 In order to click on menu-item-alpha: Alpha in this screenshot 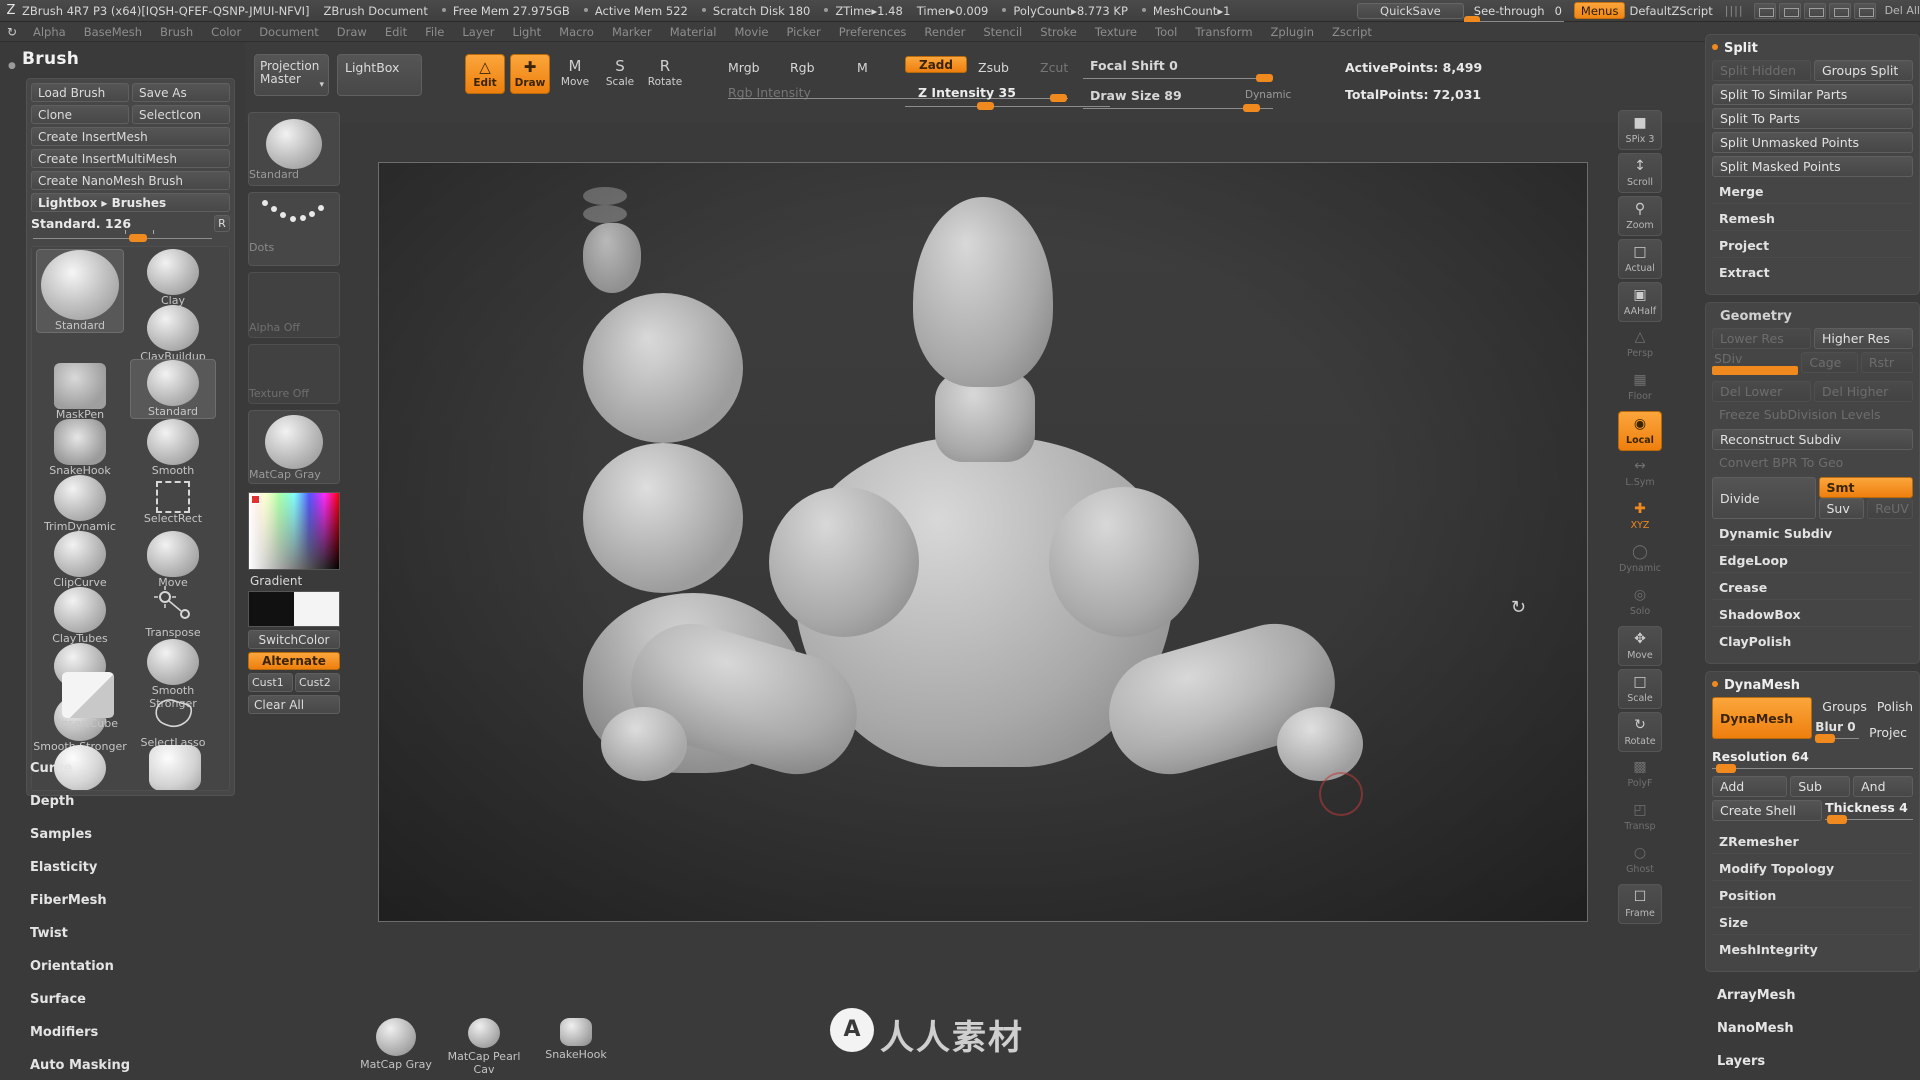, I will do `click(49, 32)`.